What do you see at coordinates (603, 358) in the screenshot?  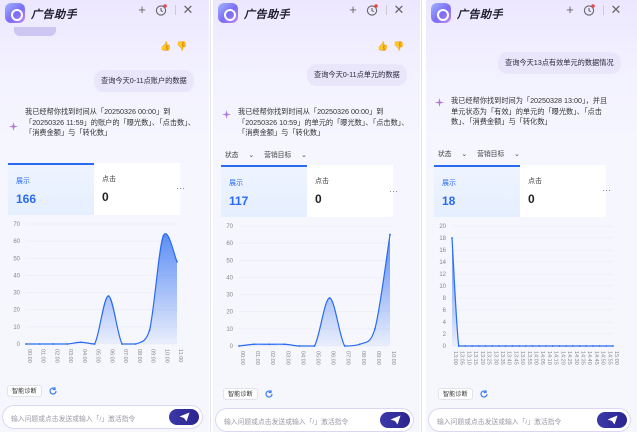 I see `x-tick-label: 14:50` at bounding box center [603, 358].